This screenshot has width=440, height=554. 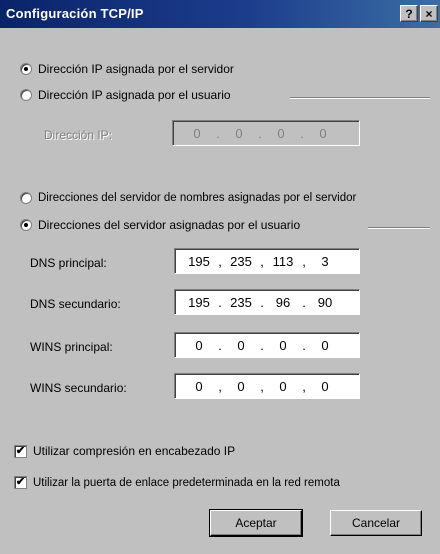 What do you see at coordinates (325, 261) in the screenshot?
I see `ip-octet: 3` at bounding box center [325, 261].